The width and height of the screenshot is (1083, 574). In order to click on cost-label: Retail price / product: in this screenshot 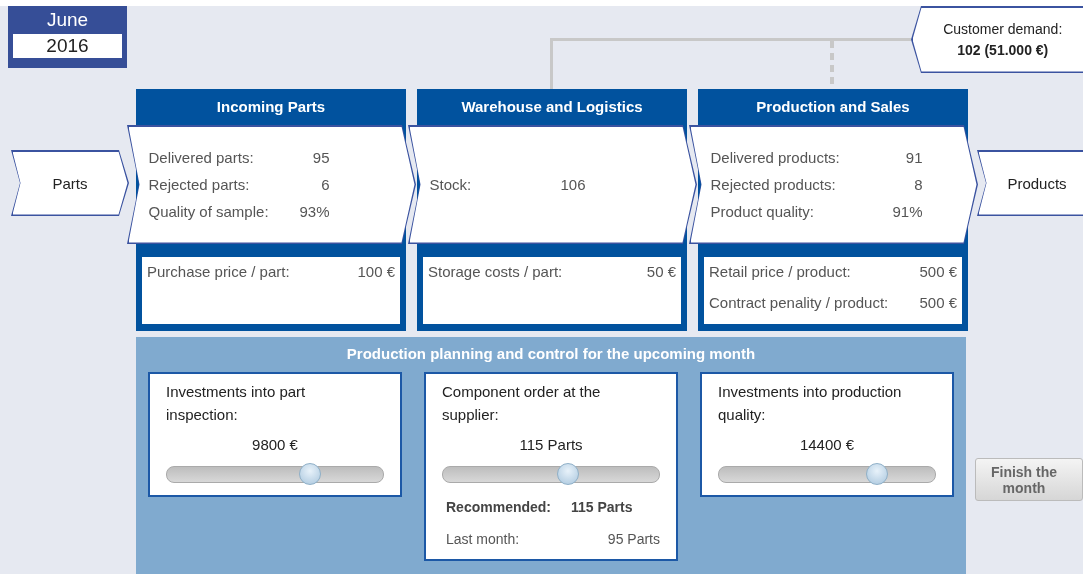, I will do `click(780, 271)`.